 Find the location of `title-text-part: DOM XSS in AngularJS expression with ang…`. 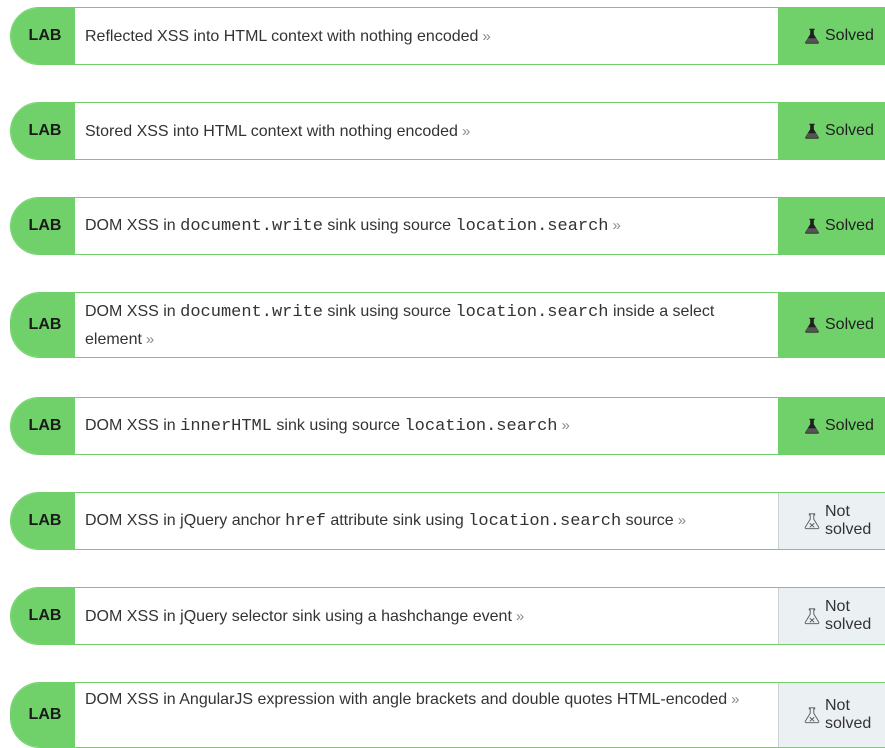

title-text-part: DOM XSS in AngularJS expression with ang… is located at coordinates (406, 699).